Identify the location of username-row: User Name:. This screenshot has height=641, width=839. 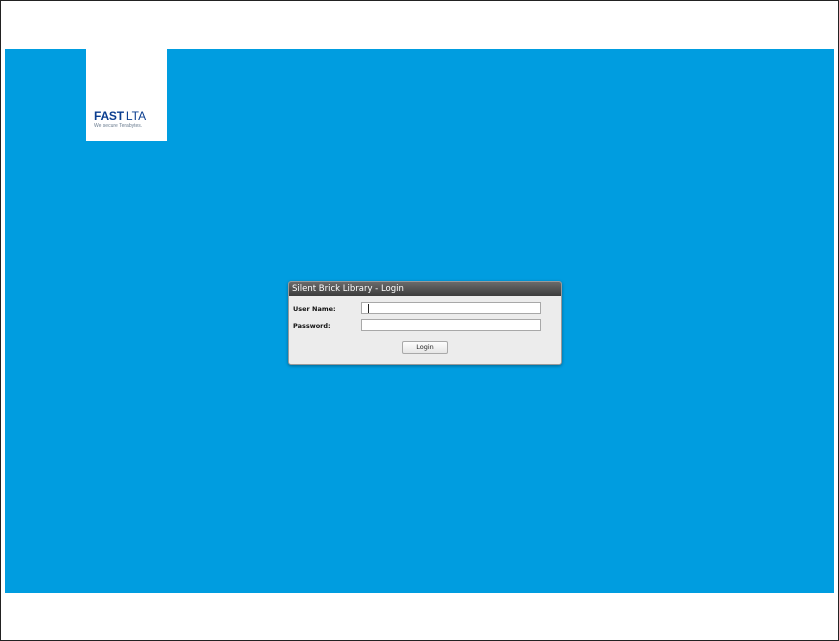
(425, 309).